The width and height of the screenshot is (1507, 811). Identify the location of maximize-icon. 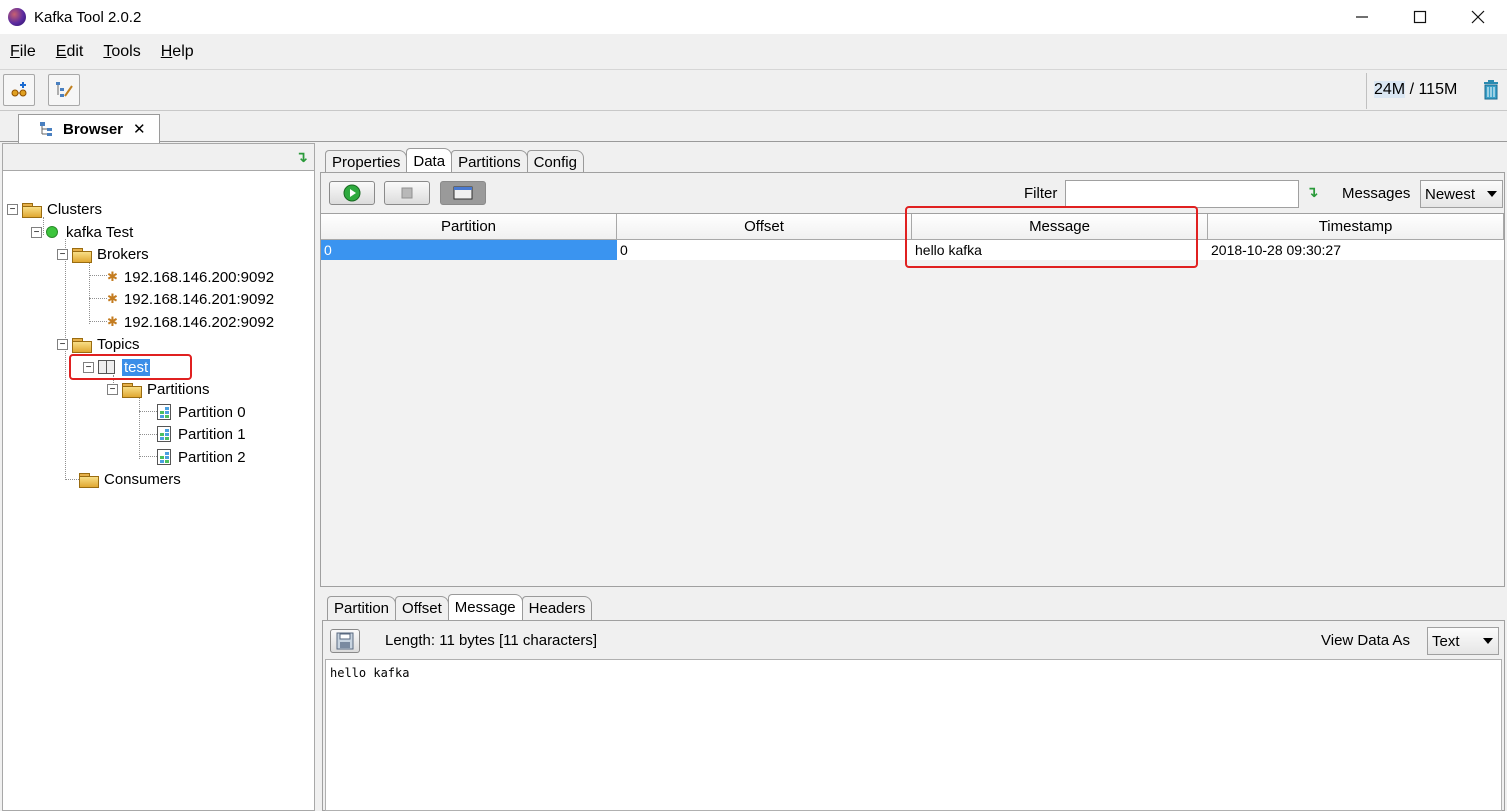
(1420, 17).